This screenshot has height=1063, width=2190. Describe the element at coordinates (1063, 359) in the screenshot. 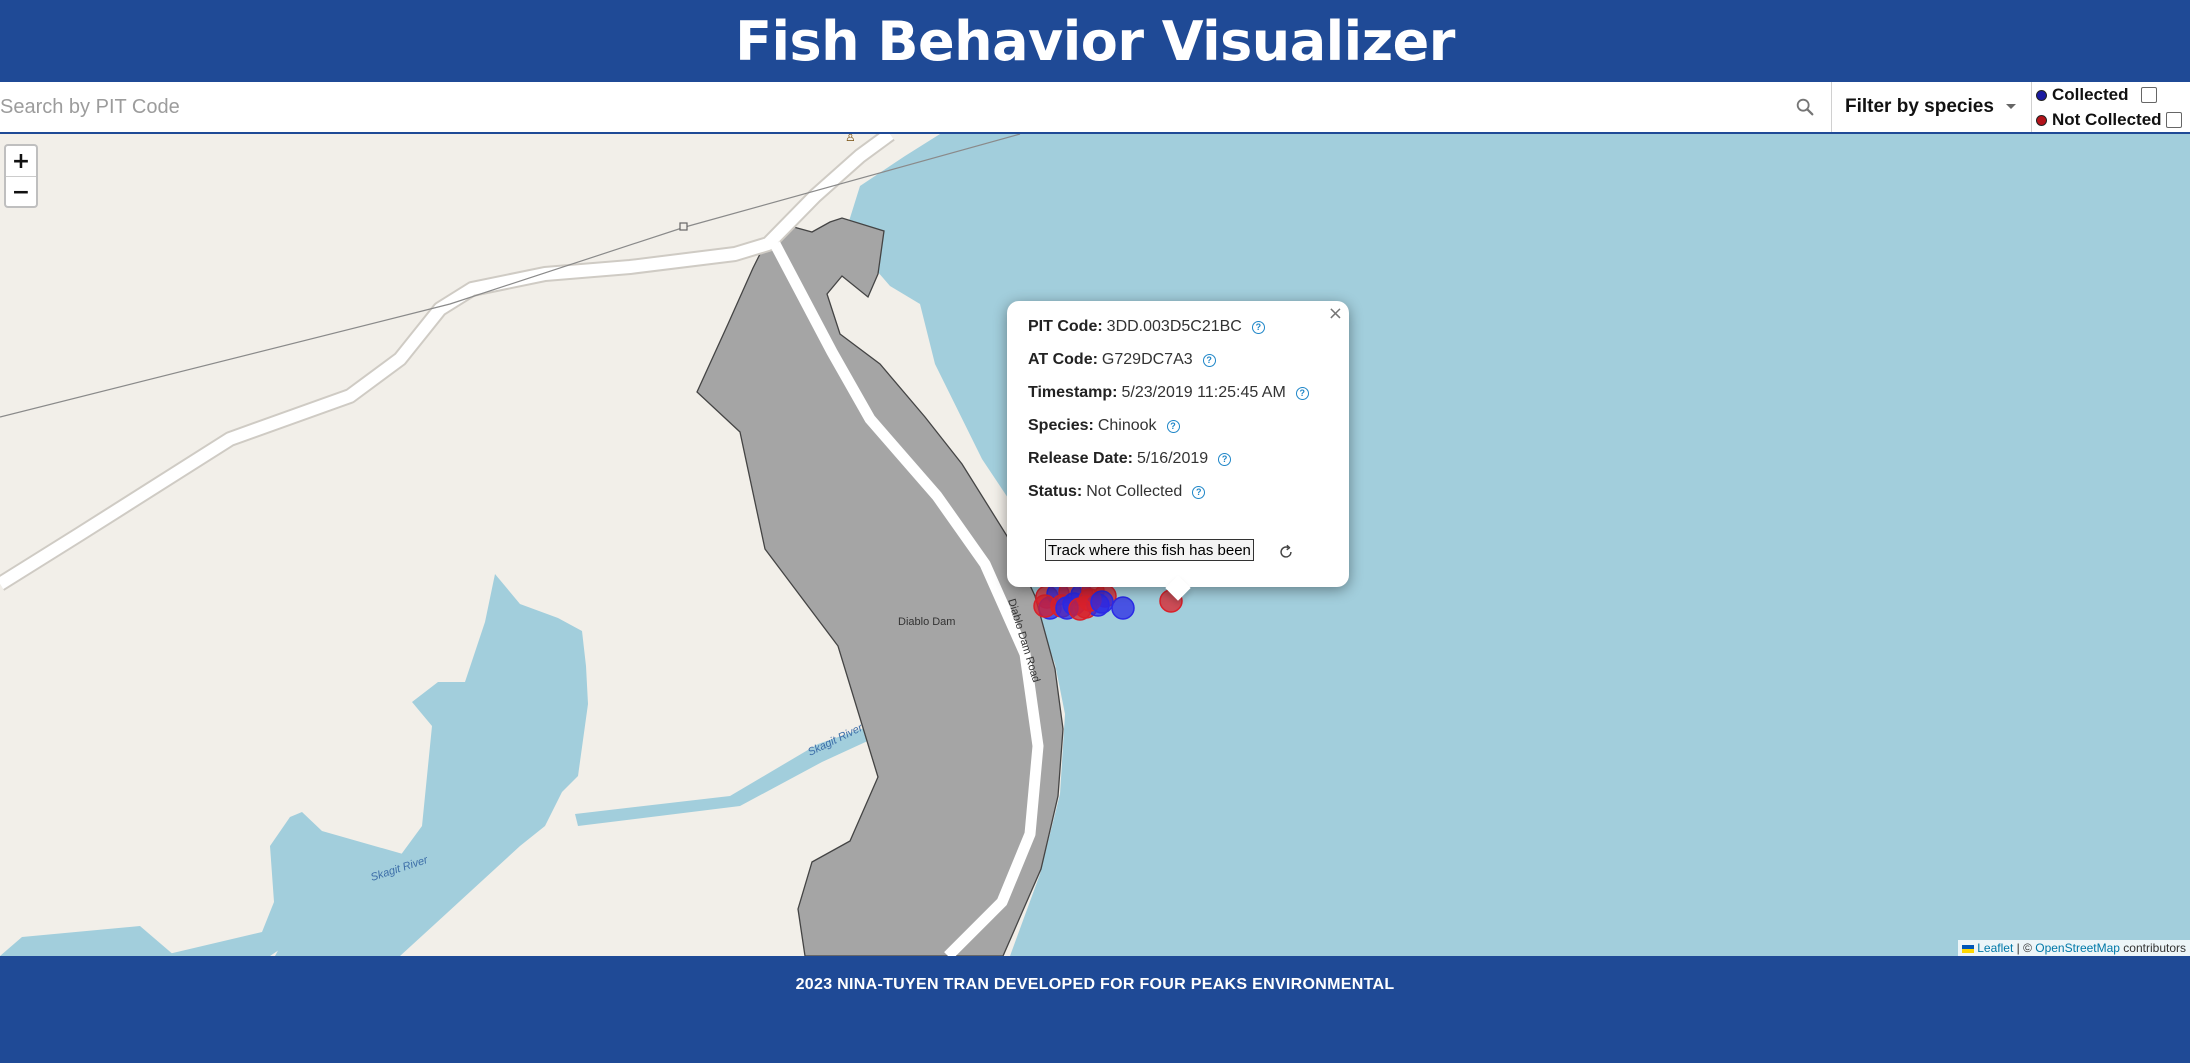

I see `at-code-label: AT Code:` at that location.